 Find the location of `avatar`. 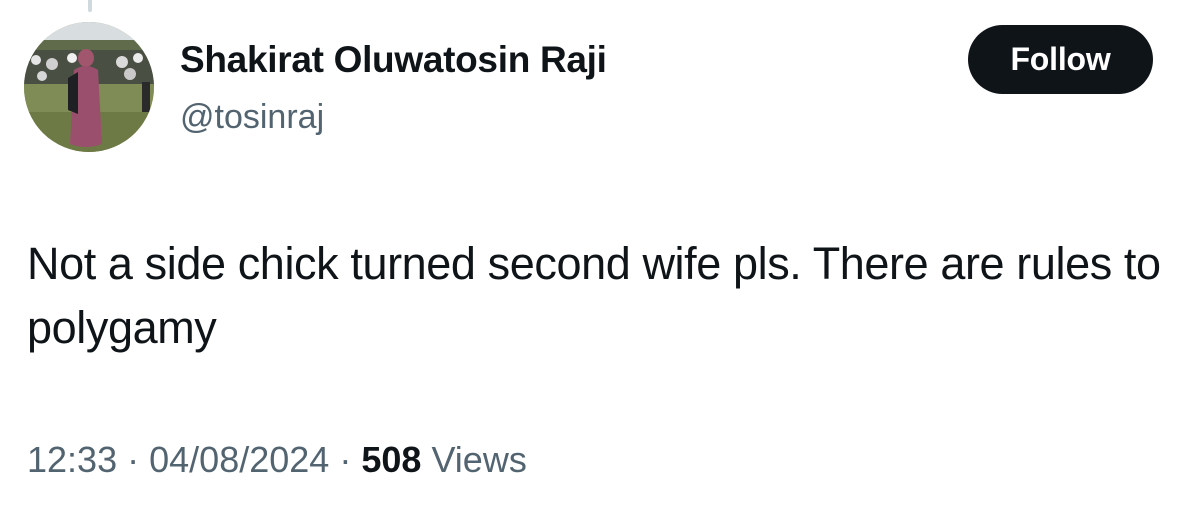

avatar is located at coordinates (89, 87).